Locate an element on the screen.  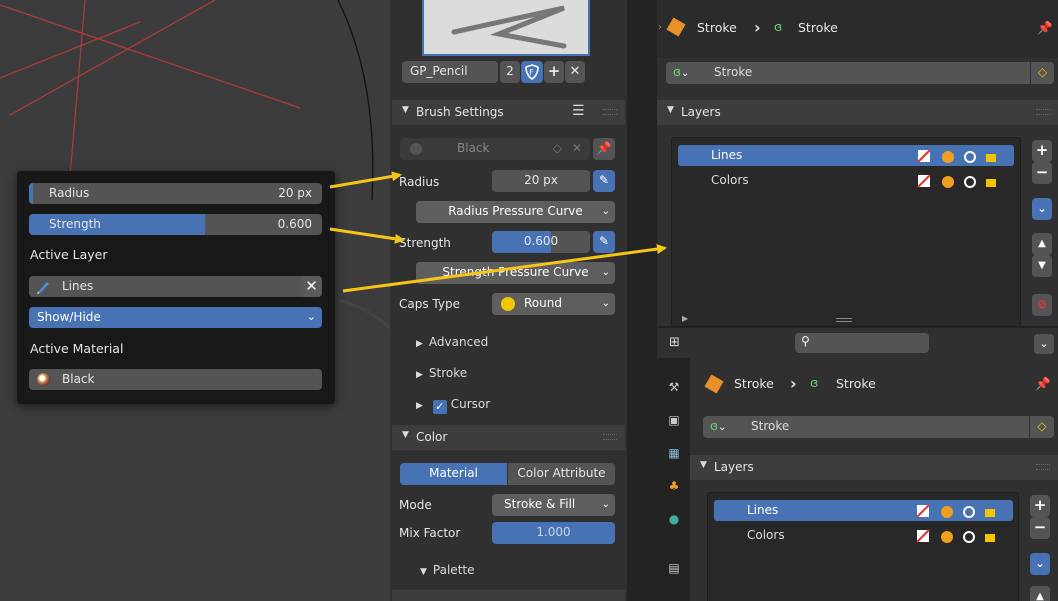
strength-pressure-icon: ✎ is located at coordinates (604, 242).